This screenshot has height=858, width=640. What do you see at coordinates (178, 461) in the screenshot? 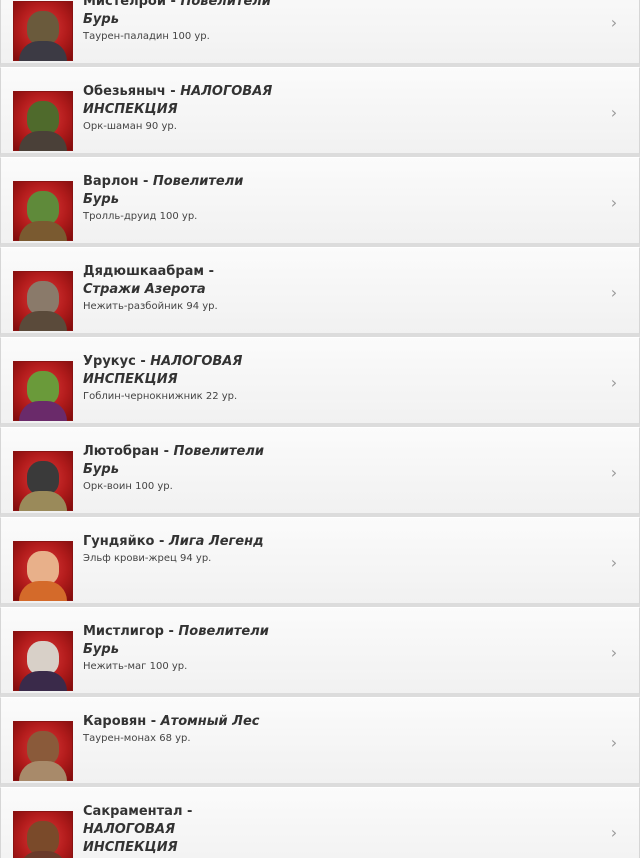
I see `character-title: Лютобран - Повелители Бурь` at bounding box center [178, 461].